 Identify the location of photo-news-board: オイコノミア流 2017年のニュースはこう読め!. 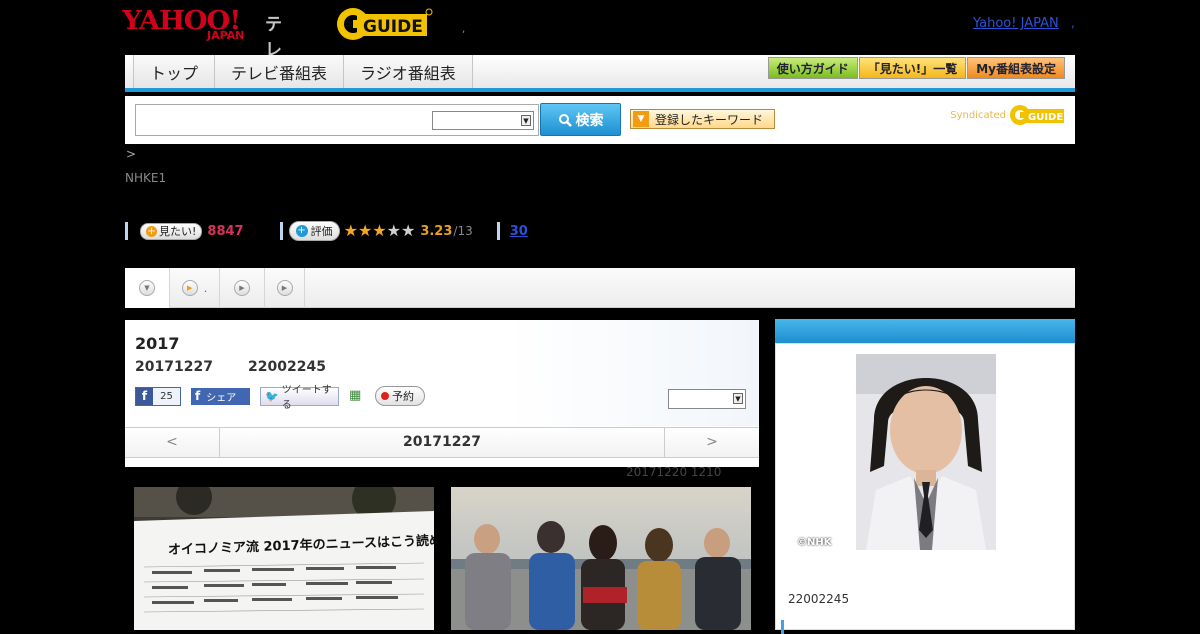
(284, 558).